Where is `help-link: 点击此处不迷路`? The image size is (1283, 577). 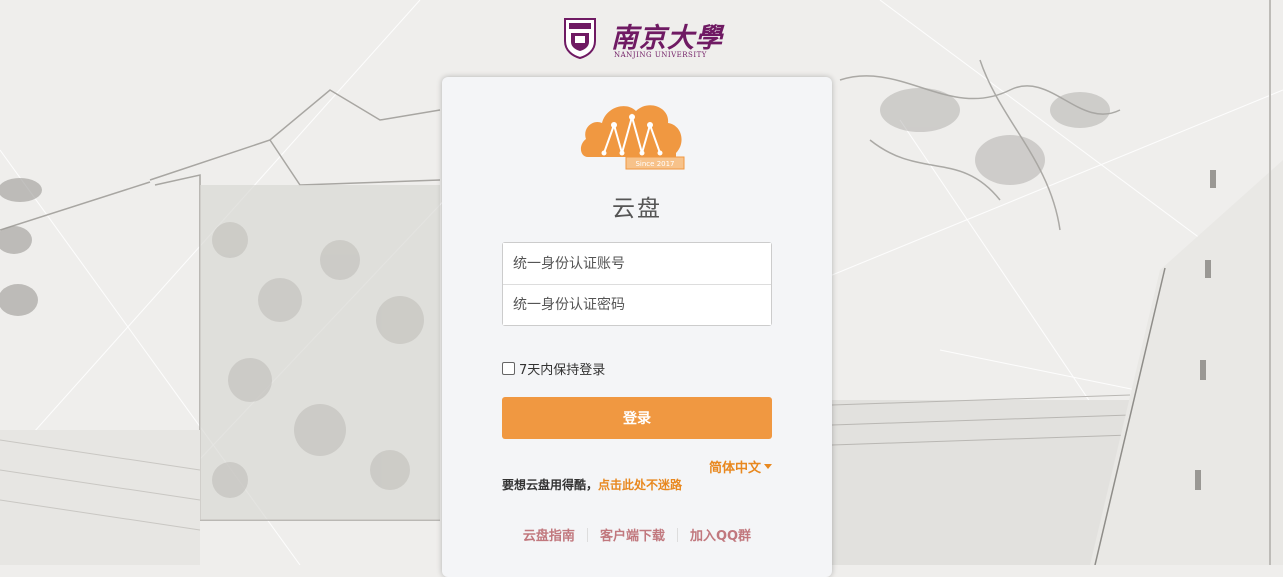
help-link: 点击此处不迷路 is located at coordinates (640, 485).